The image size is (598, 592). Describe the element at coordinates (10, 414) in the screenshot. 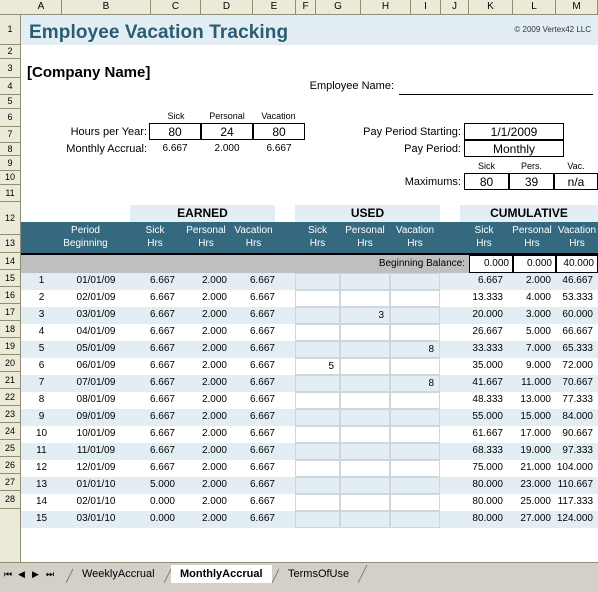

I see `row-header-23: 23` at that location.